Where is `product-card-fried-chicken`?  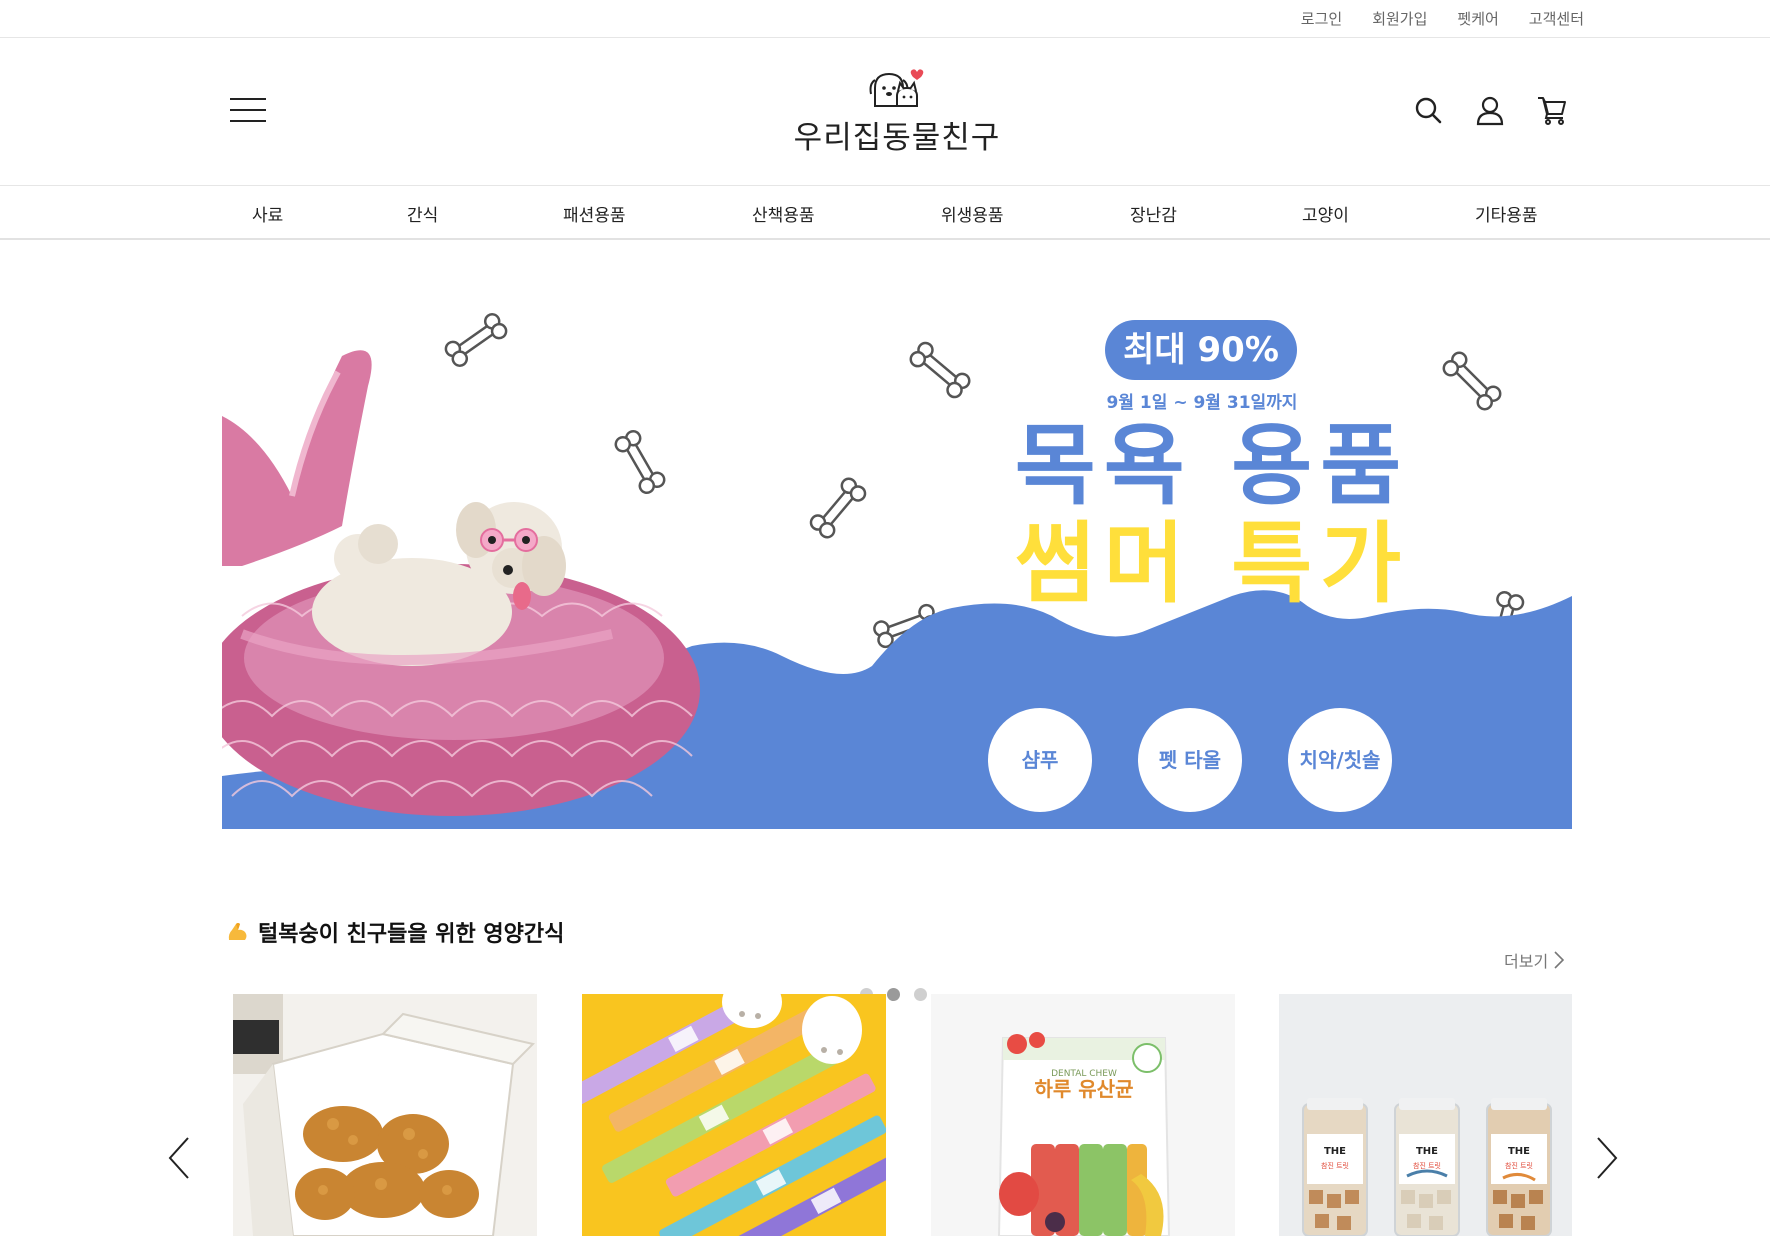 product-card-fried-chicken is located at coordinates (385, 1115).